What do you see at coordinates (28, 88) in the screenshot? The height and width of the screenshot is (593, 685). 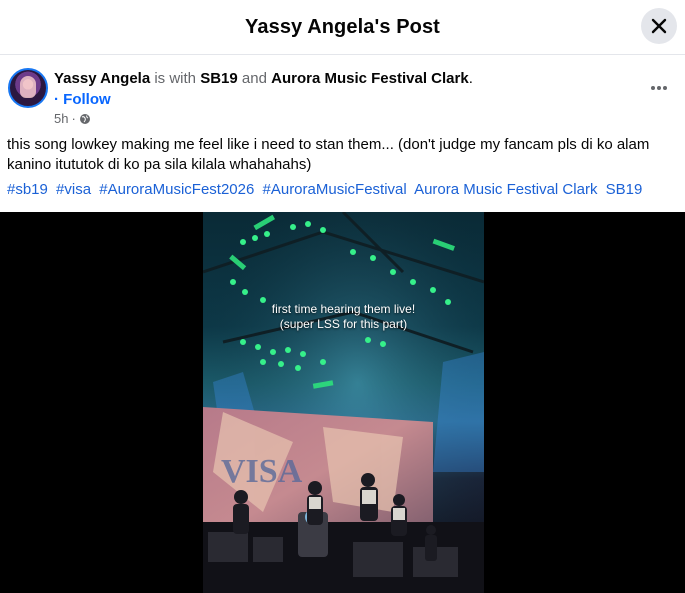 I see `avatar` at bounding box center [28, 88].